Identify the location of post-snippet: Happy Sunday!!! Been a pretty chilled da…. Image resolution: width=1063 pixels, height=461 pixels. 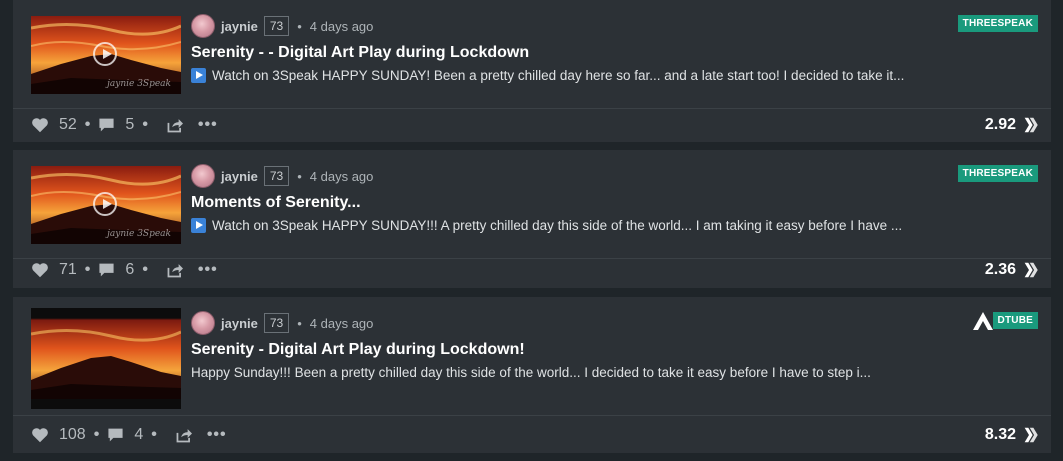
(531, 372).